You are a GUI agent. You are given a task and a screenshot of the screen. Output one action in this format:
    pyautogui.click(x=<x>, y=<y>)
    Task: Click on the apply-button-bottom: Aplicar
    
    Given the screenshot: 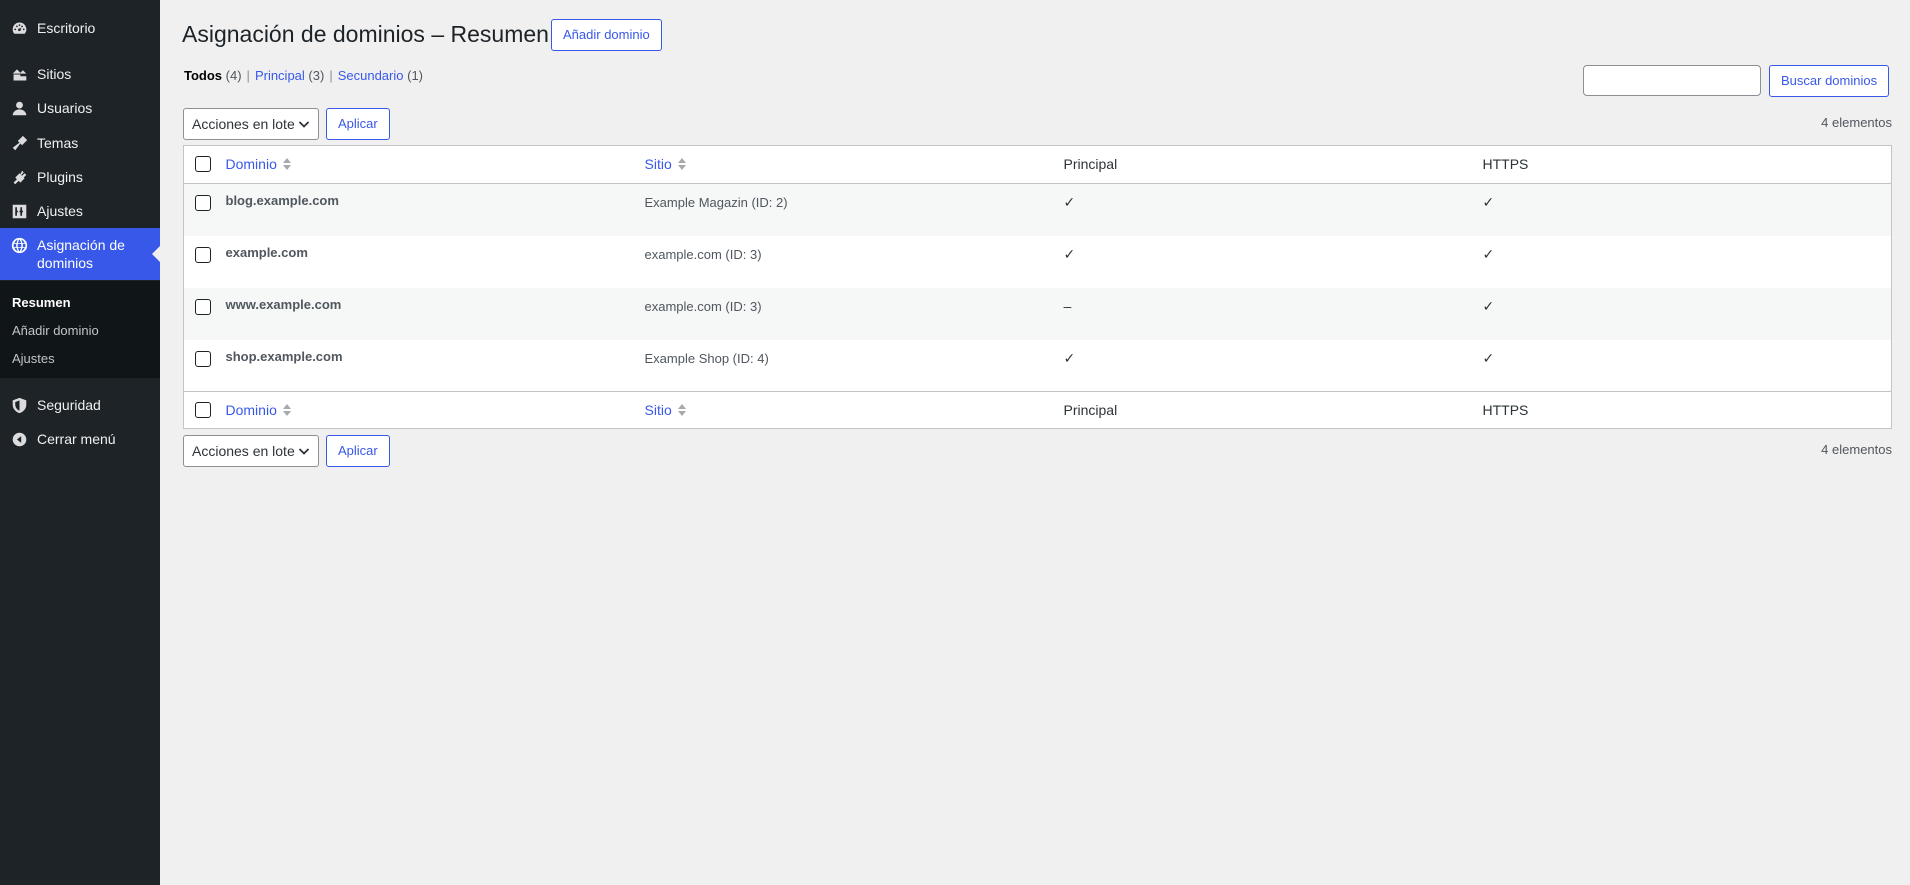 What is the action you would take?
    pyautogui.click(x=358, y=451)
    